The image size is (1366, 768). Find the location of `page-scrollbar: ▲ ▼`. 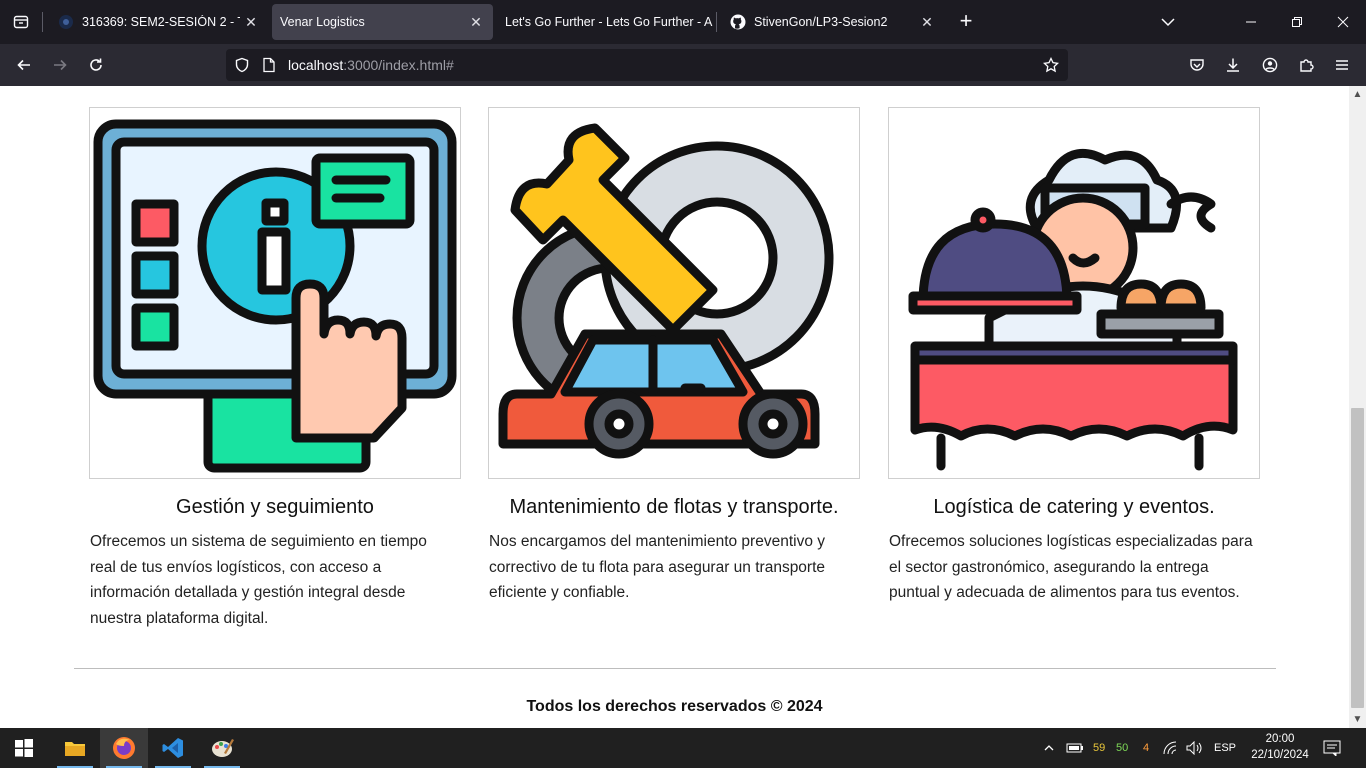

page-scrollbar: ▲ ▼ is located at coordinates (1357, 407).